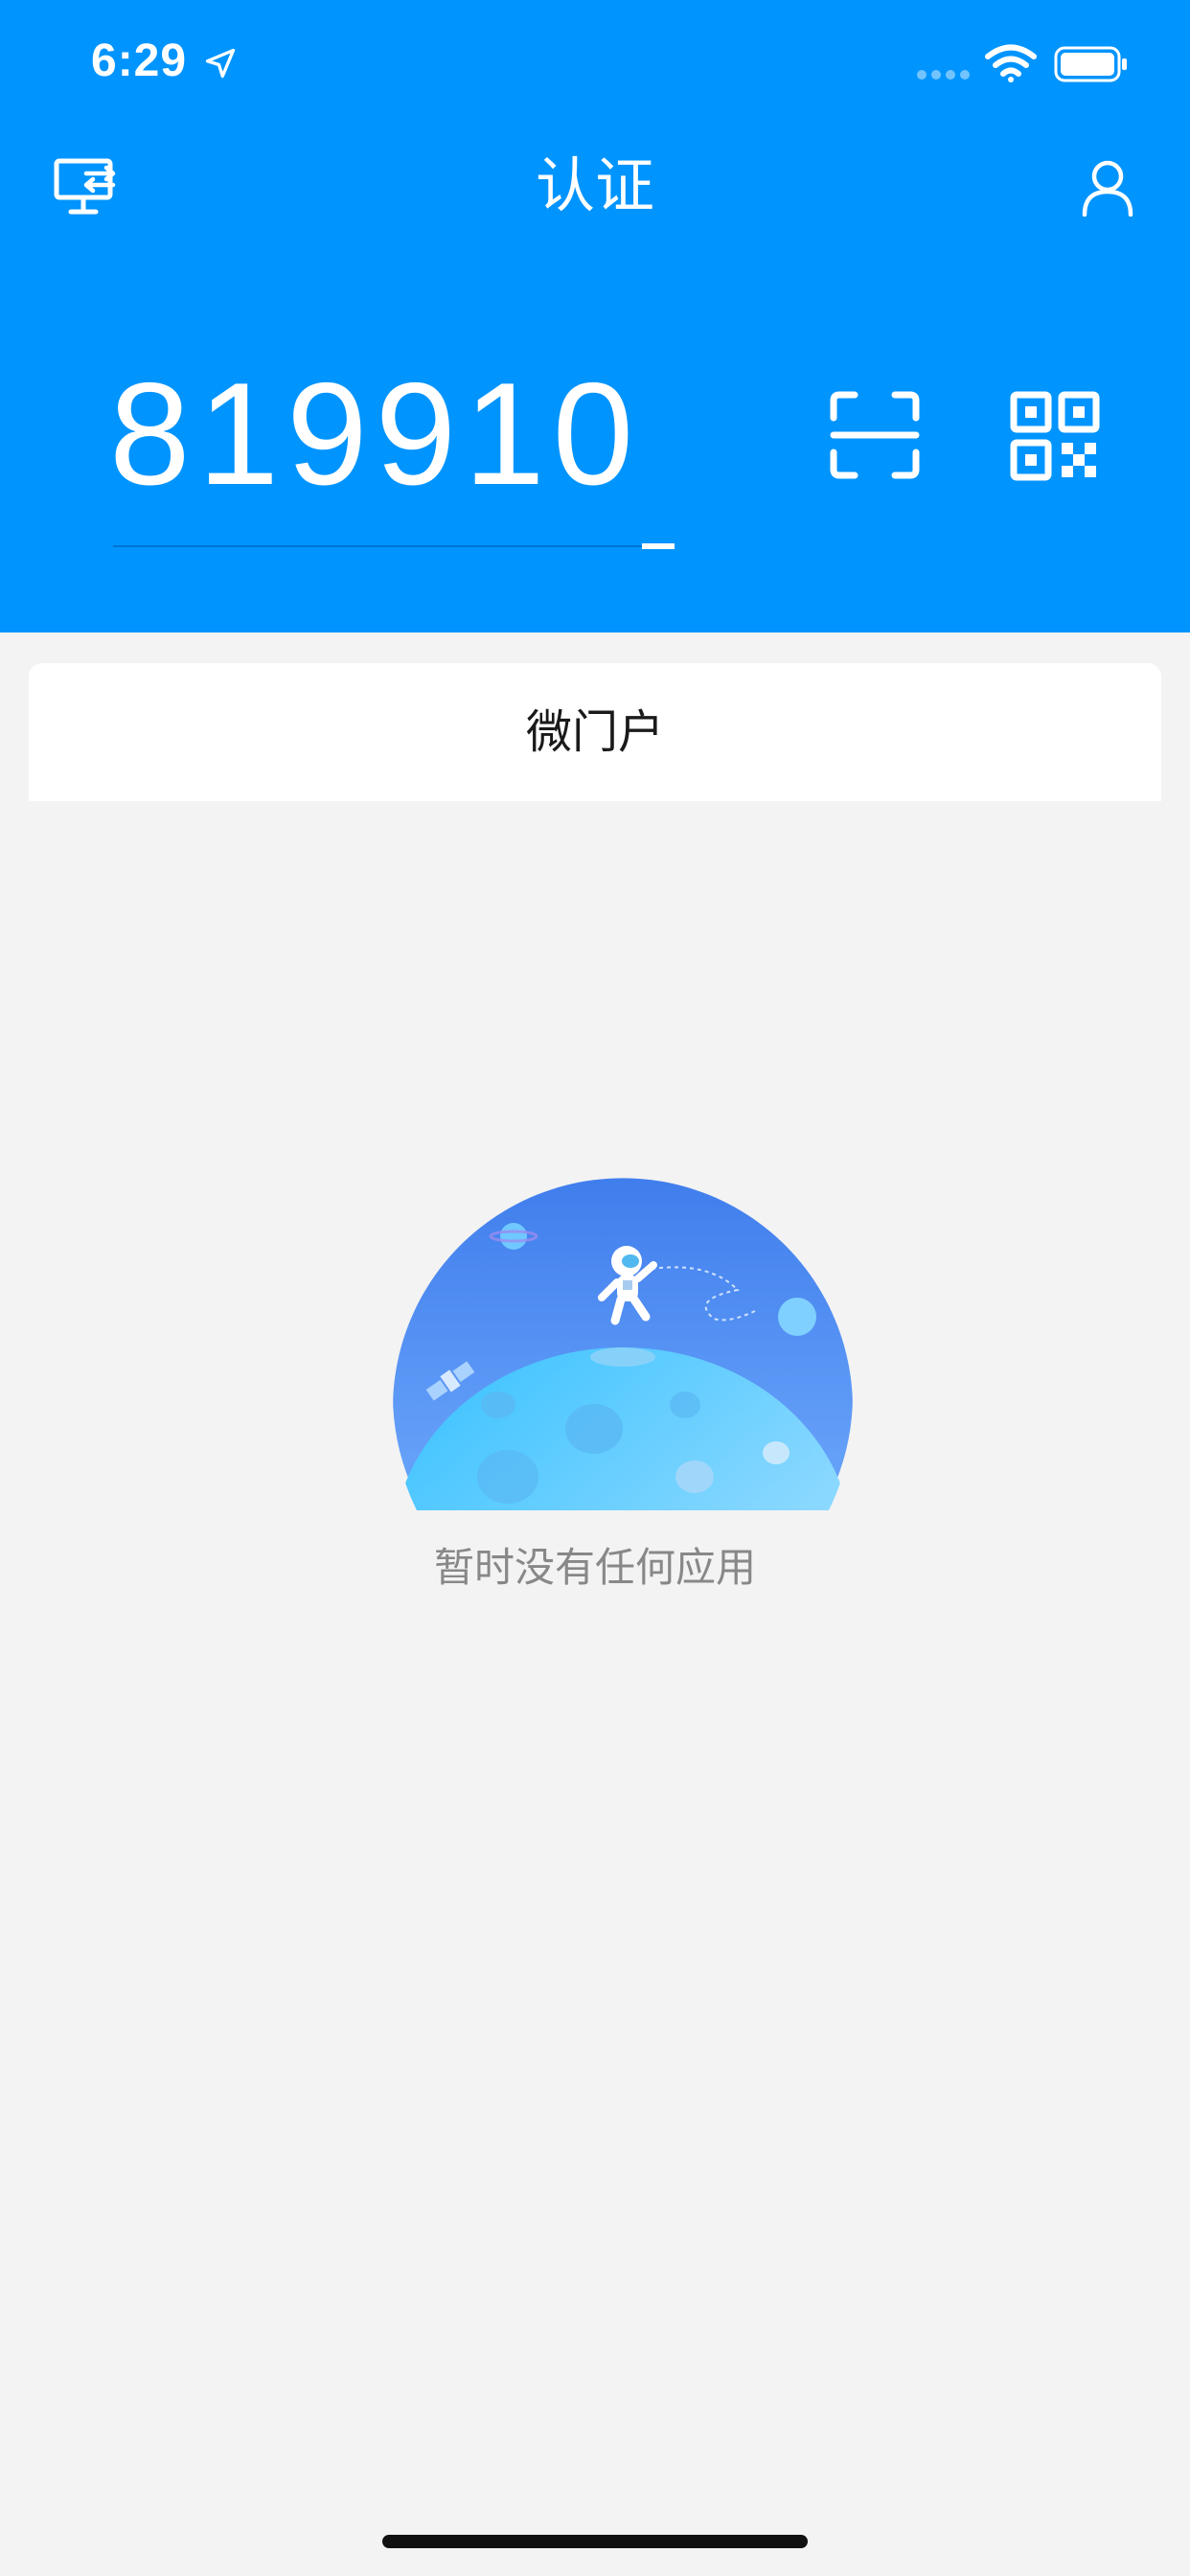 The height and width of the screenshot is (2576, 1190). What do you see at coordinates (594, 1567) in the screenshot?
I see `empty-state-message: 暂时没有任何应用` at bounding box center [594, 1567].